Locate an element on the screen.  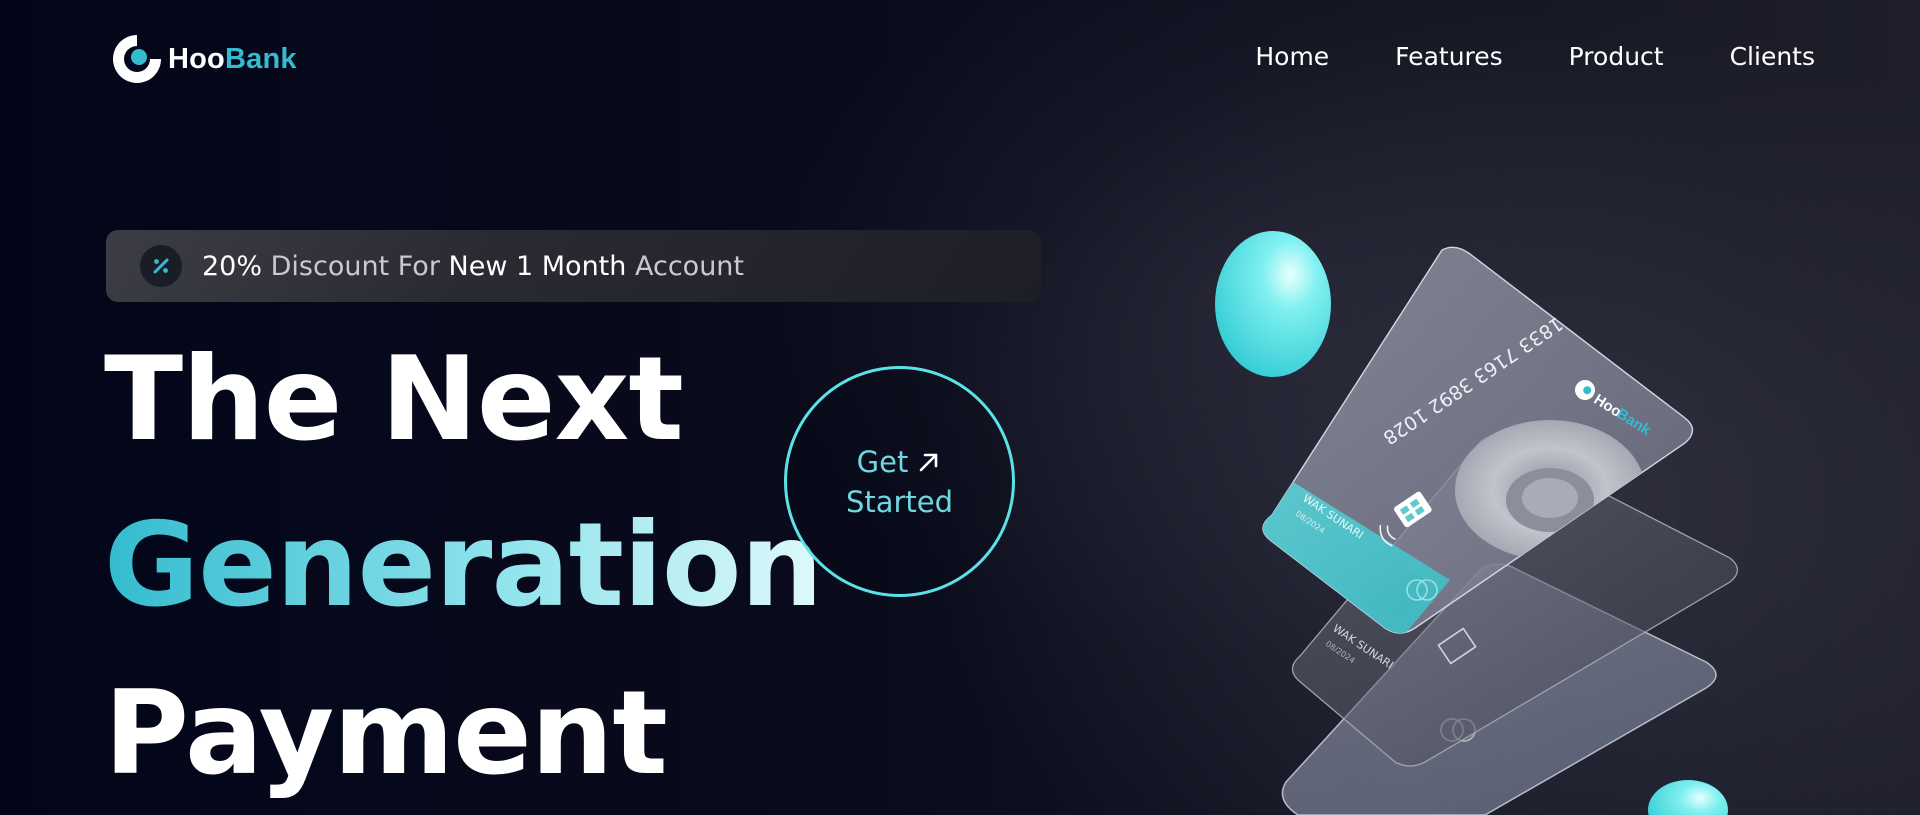
discount-text: 20% Discount For New 1 Month Account is located at coordinates (473, 266).